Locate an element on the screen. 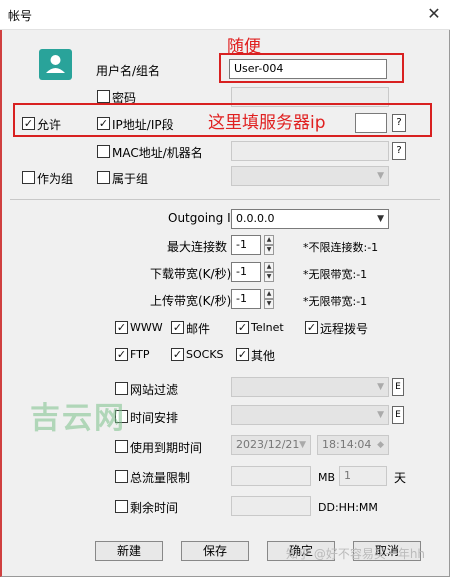 The image size is (450, 577). mac-checkbox is located at coordinates (103, 151).